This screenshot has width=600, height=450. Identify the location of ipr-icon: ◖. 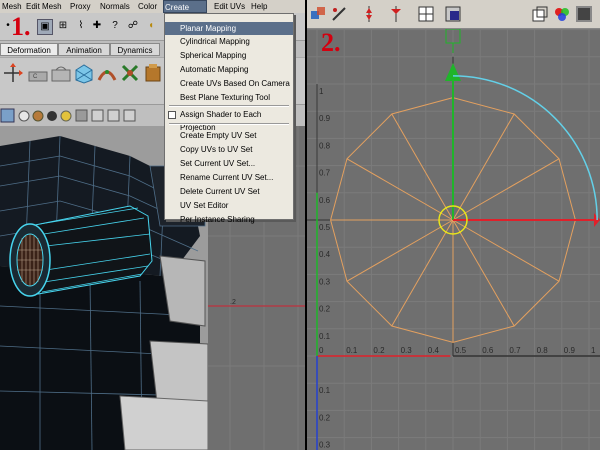
(151, 26).